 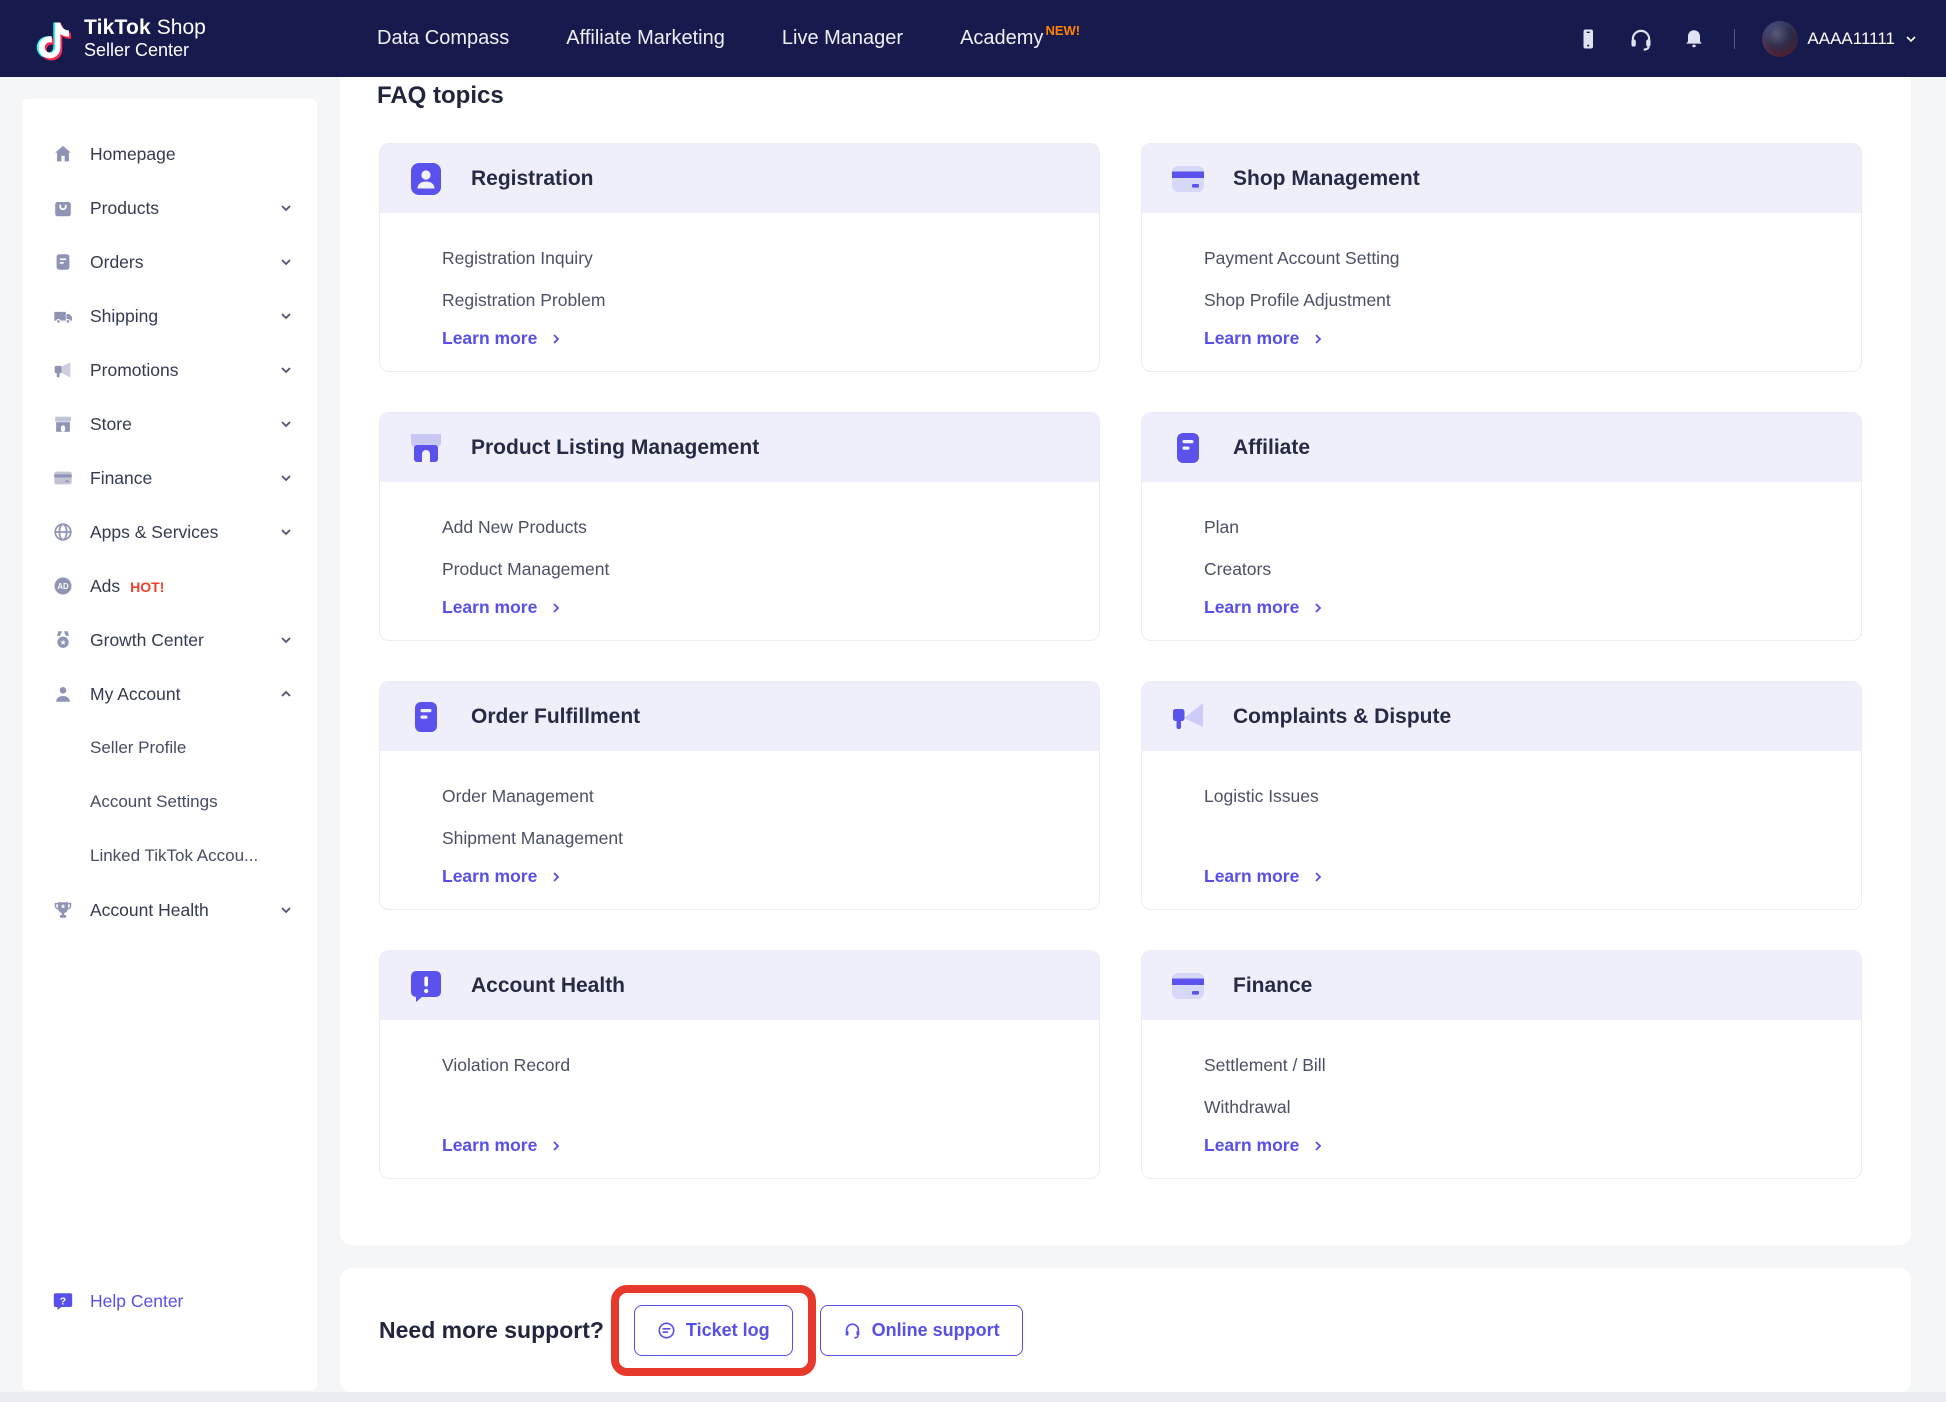 I want to click on brand-logo-block: TikTok Shop Seller Center, so click(x=118, y=39).